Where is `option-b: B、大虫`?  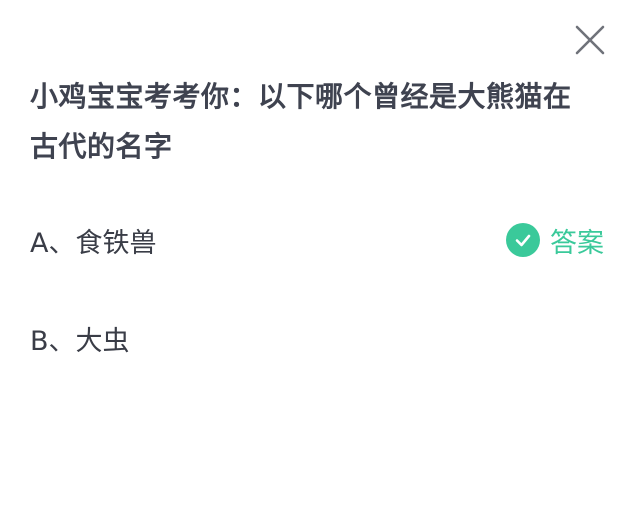 option-b: B、大虫 is located at coordinates (320, 338).